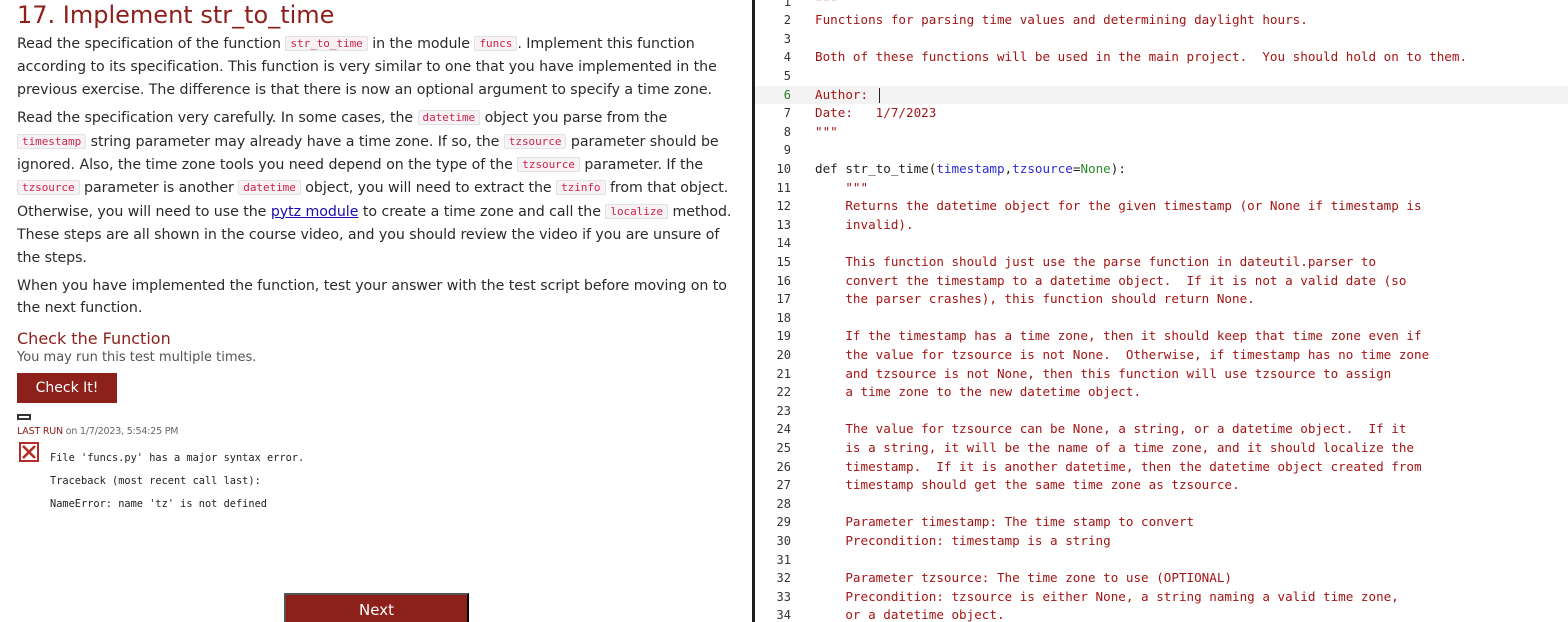 The width and height of the screenshot is (1568, 622). What do you see at coordinates (1161, 614) in the screenshot?
I see `code-line: 34 or a datetime object.` at bounding box center [1161, 614].